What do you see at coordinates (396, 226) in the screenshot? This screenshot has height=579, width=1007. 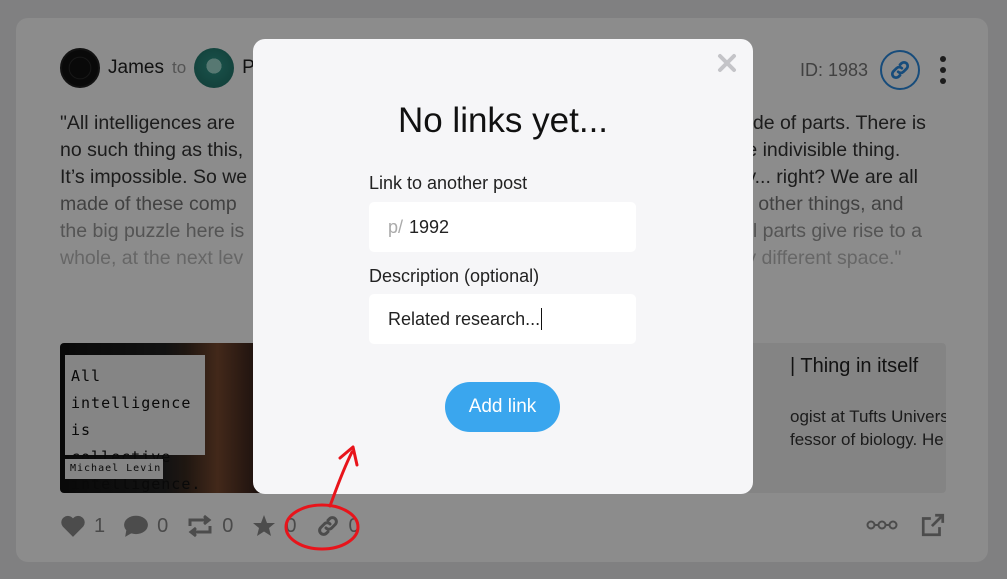 I see `post-prefix: p/` at bounding box center [396, 226].